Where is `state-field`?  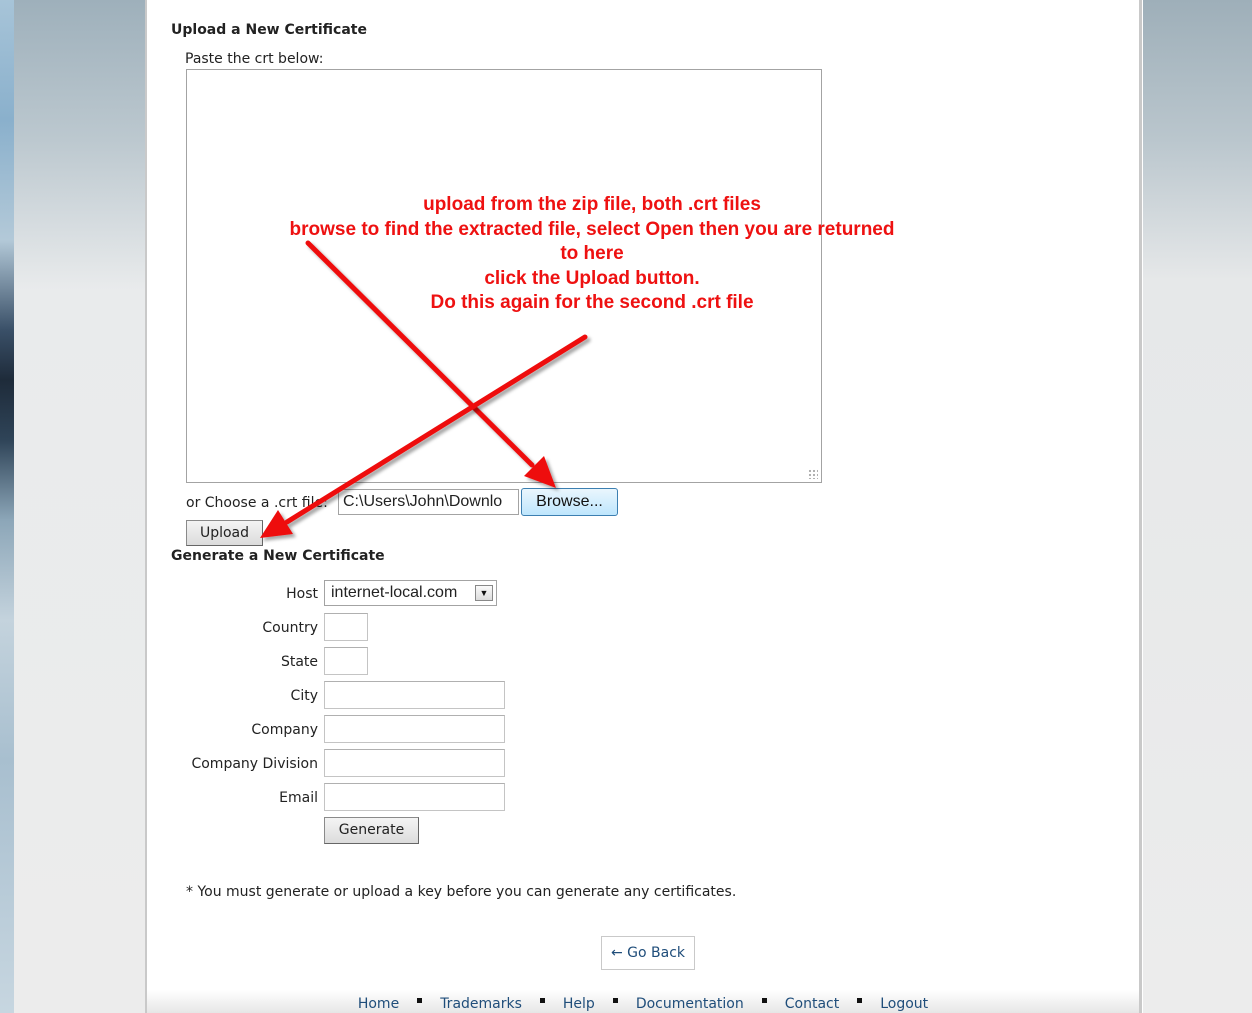 state-field is located at coordinates (346, 661).